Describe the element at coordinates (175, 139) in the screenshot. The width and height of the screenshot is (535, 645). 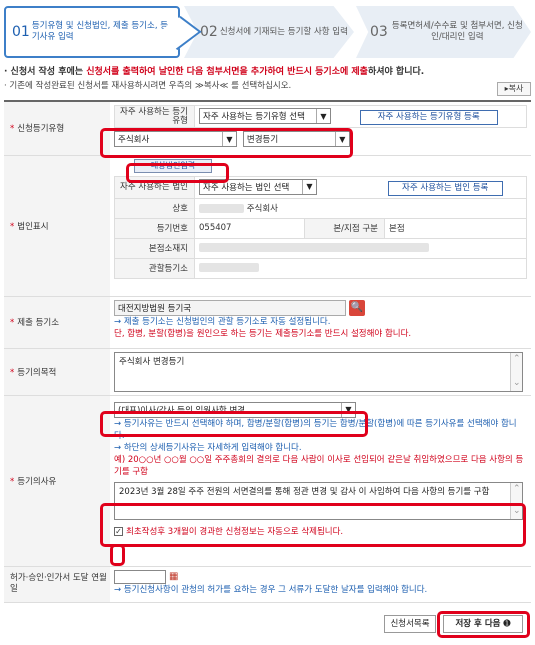
I see `company-type-select: 주식회사 ▼` at that location.